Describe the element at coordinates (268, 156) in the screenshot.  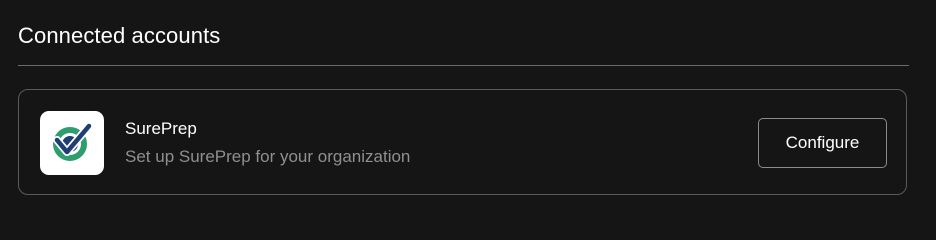
I see `account-description: Set up SurePrep for your organization` at that location.